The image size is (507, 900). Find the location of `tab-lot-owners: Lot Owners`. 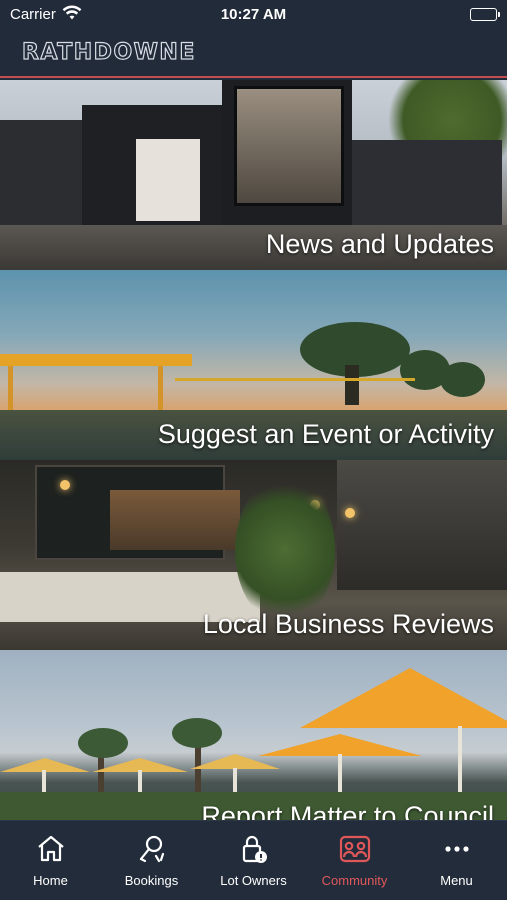

tab-lot-owners: Lot Owners is located at coordinates (253, 860).